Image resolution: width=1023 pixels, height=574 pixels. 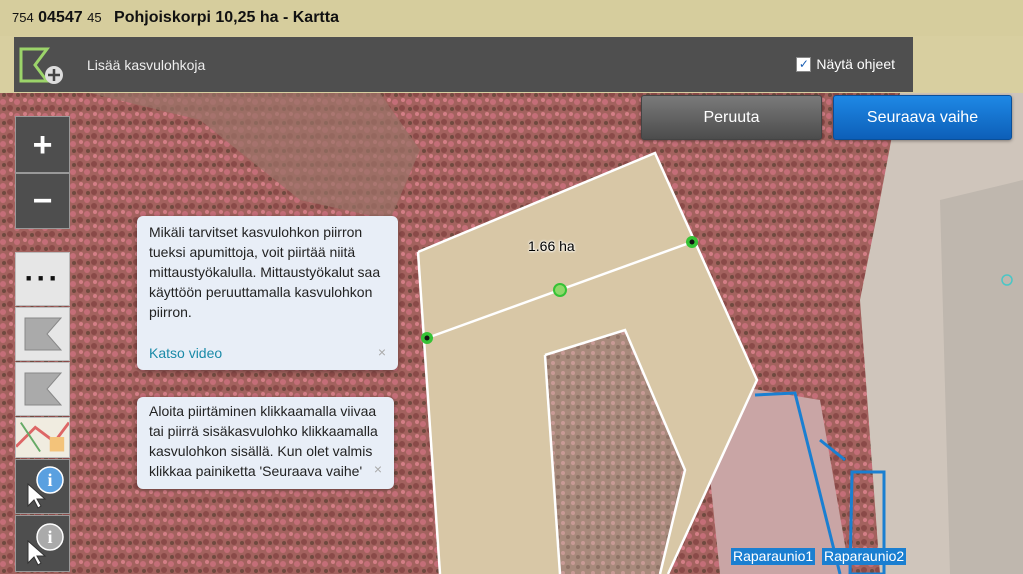 What do you see at coordinates (463, 64) in the screenshot?
I see `toolbar: Lisää kasvulohkoja ✓ Näytä ohjeet` at bounding box center [463, 64].